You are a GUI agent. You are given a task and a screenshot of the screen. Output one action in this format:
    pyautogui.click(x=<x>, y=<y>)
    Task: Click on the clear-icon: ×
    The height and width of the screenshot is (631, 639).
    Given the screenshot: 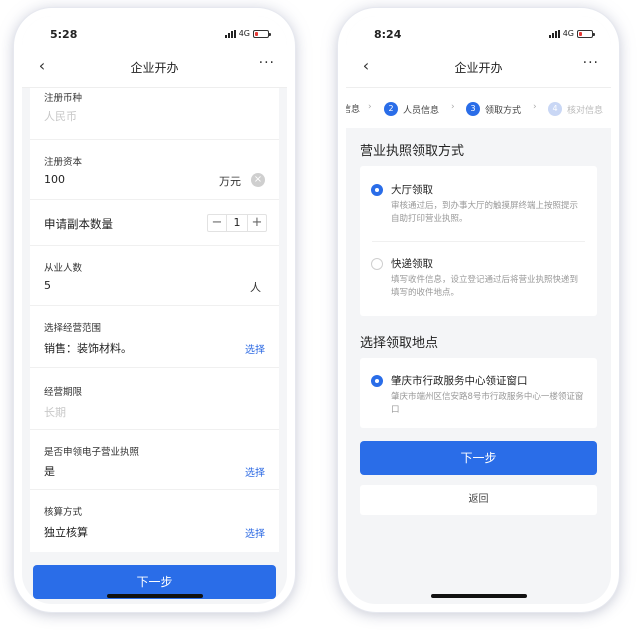 What is the action you would take?
    pyautogui.click(x=258, y=180)
    